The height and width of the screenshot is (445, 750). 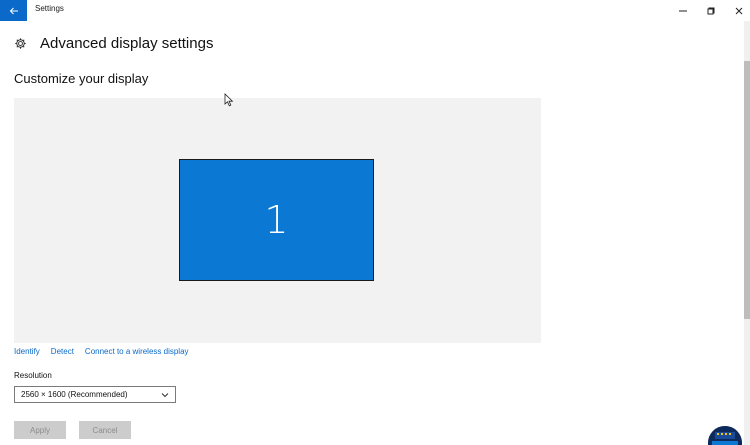 I want to click on minimize-icon, so click(x=683, y=10).